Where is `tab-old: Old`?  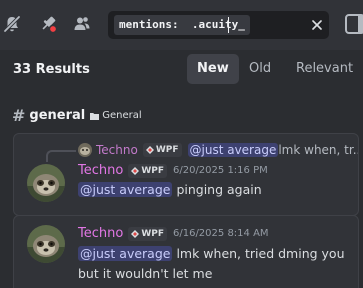
tab-old: Old is located at coordinates (260, 69).